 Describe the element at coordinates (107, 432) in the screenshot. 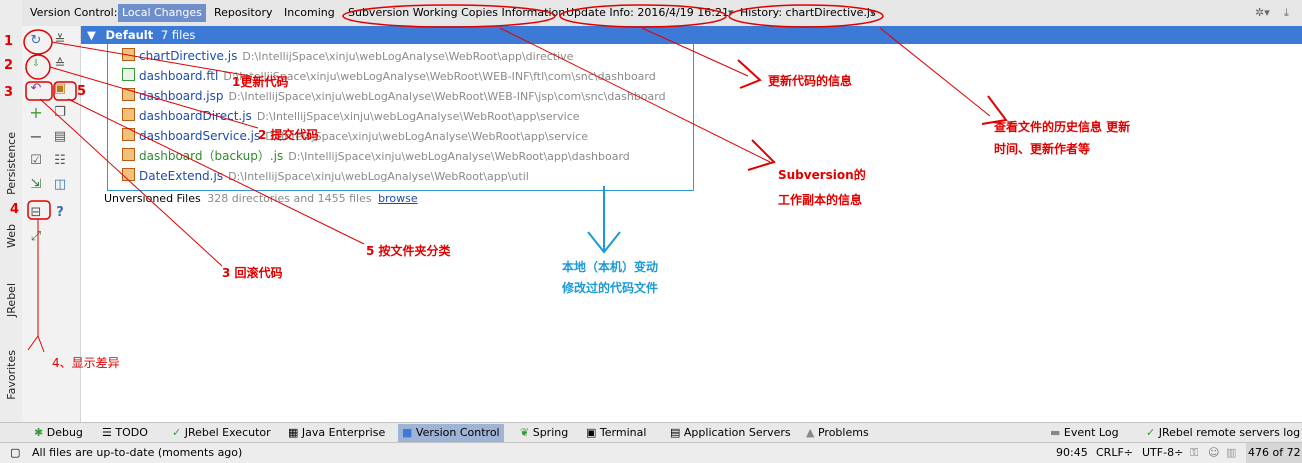

I see `todo-icon: ☰` at that location.